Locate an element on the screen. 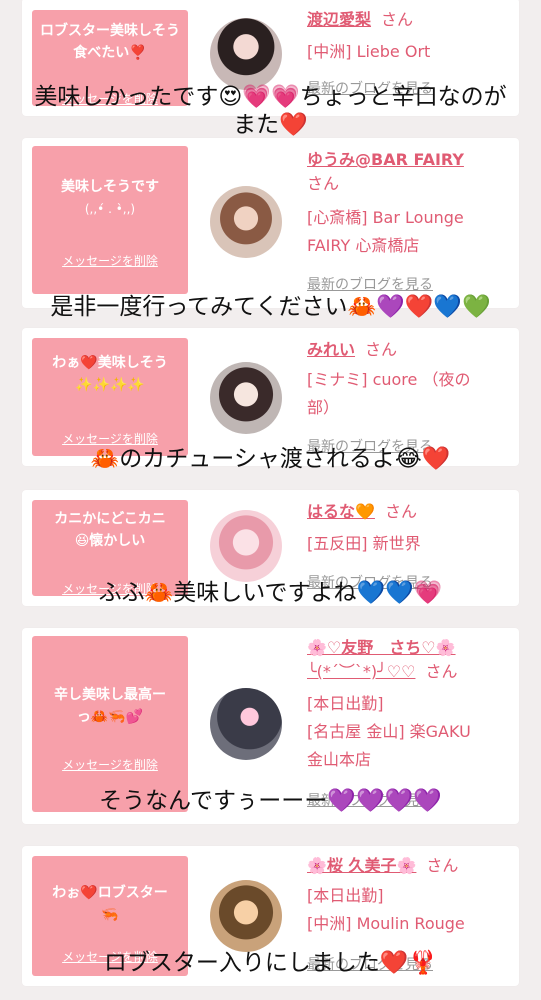  caption-text: ふふ🦀美味しいですよね💙💙💗 is located at coordinates (270, 593).